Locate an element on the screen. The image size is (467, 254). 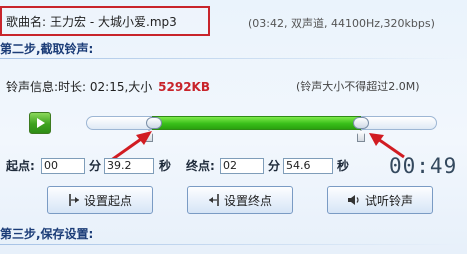
set-start-button: 设置起点 is located at coordinates (100, 200).